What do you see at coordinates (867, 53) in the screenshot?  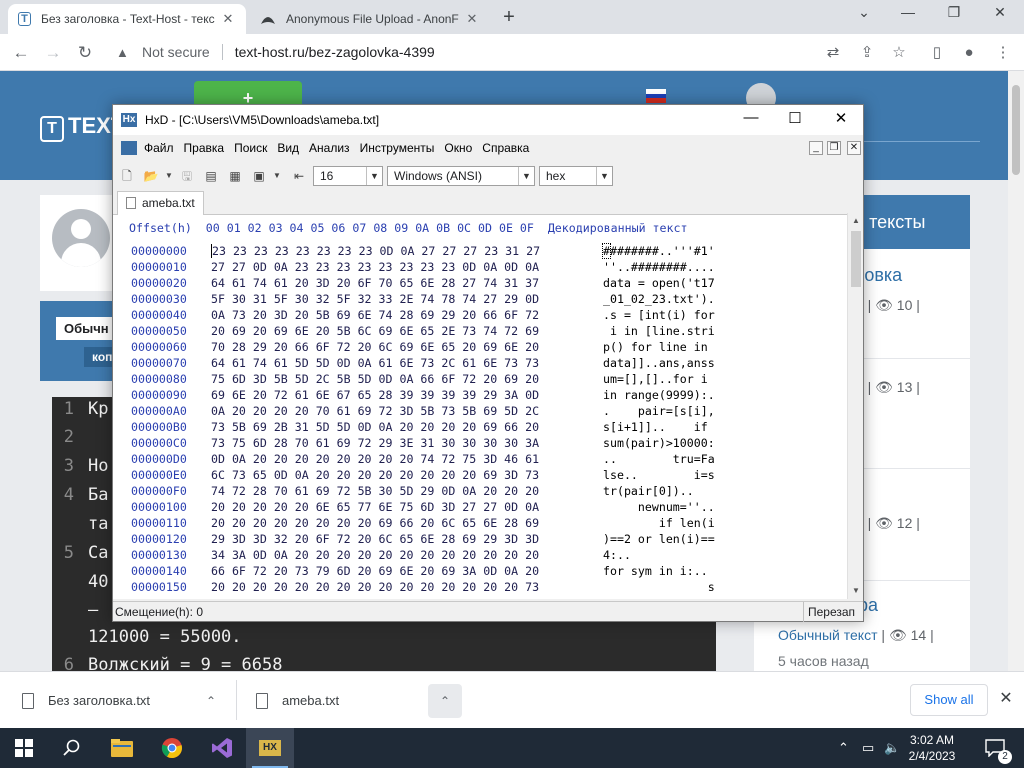 I see `share-icon: ⇪` at bounding box center [867, 53].